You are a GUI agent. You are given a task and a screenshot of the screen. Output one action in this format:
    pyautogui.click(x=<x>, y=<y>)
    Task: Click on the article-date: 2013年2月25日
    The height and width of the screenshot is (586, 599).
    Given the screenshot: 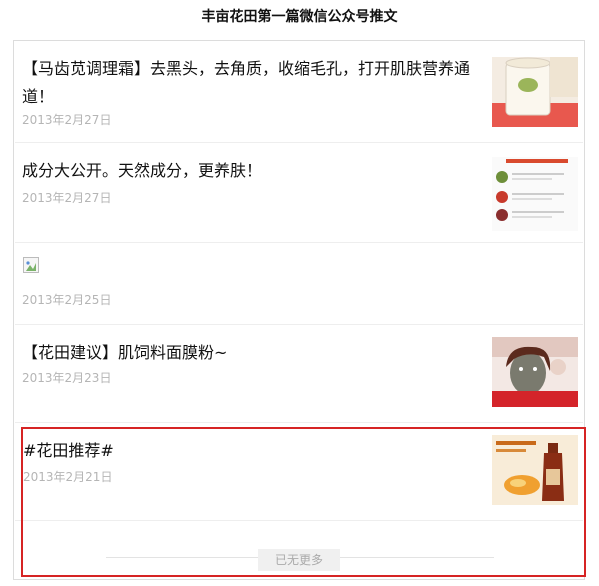 What is the action you would take?
    pyautogui.click(x=67, y=300)
    